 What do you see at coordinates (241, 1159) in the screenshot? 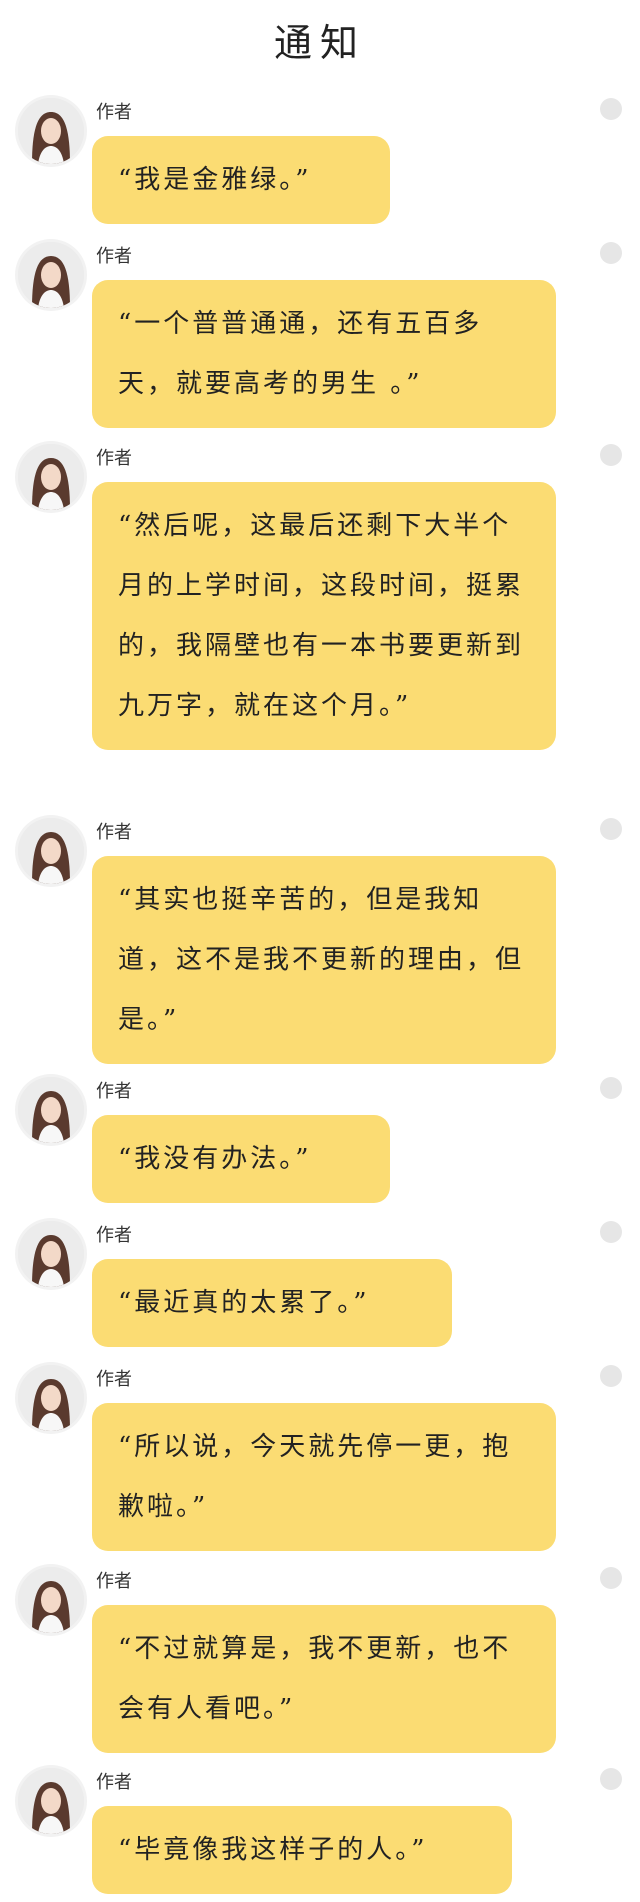
I see `message-bubble: “我没有办法。”` at bounding box center [241, 1159].